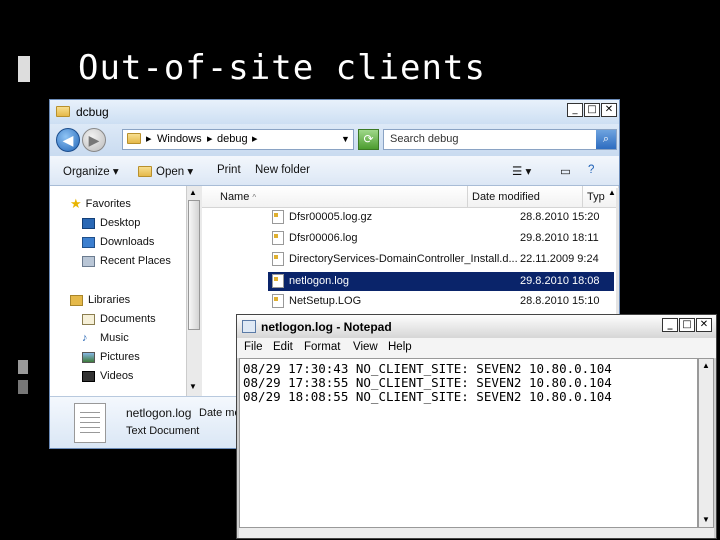 Image resolution: width=720 pixels, height=540 pixels. Describe the element at coordinates (319, 281) in the screenshot. I see `file-name: netlogon.log` at that location.